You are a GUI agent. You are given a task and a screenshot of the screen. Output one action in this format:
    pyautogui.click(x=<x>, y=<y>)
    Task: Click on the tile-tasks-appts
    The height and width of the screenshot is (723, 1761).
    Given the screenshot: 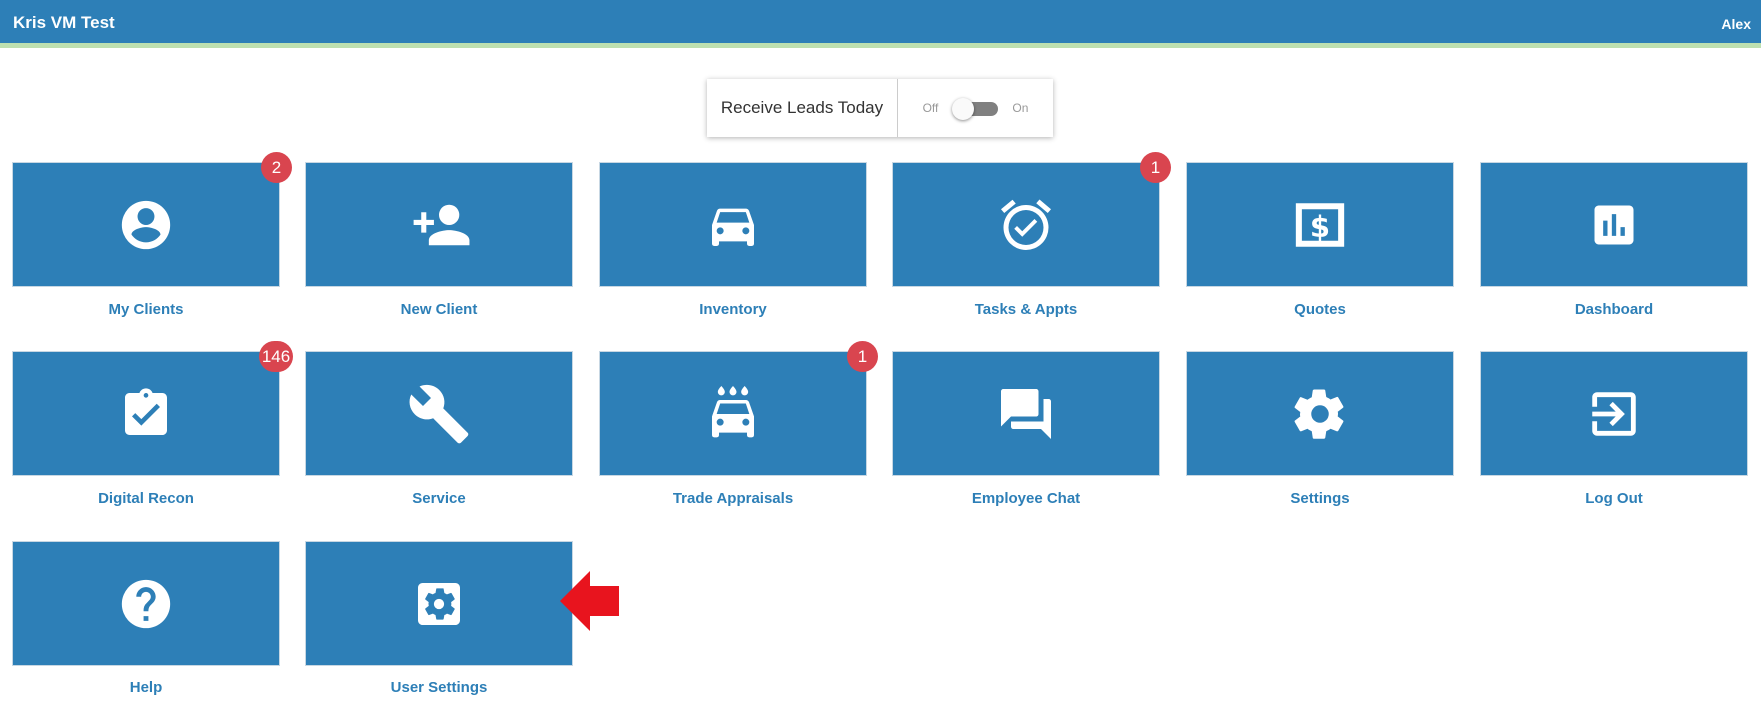 What is the action you would take?
    pyautogui.click(x=1026, y=224)
    